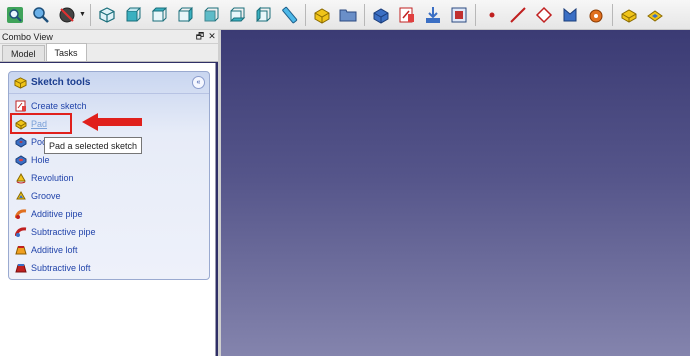 The image size is (690, 356). What do you see at coordinates (263, 15) in the screenshot?
I see `left-view-icon` at bounding box center [263, 15].